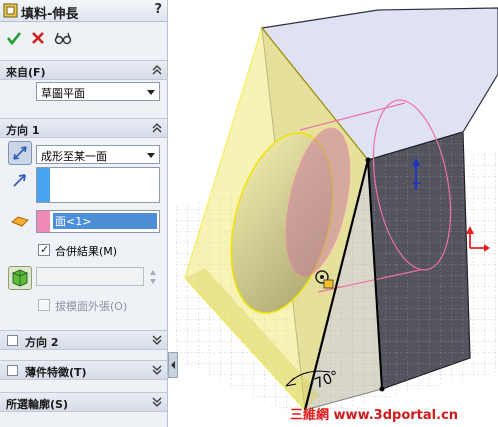 This screenshot has height=427, width=498. I want to click on draft-icon, so click(20, 278).